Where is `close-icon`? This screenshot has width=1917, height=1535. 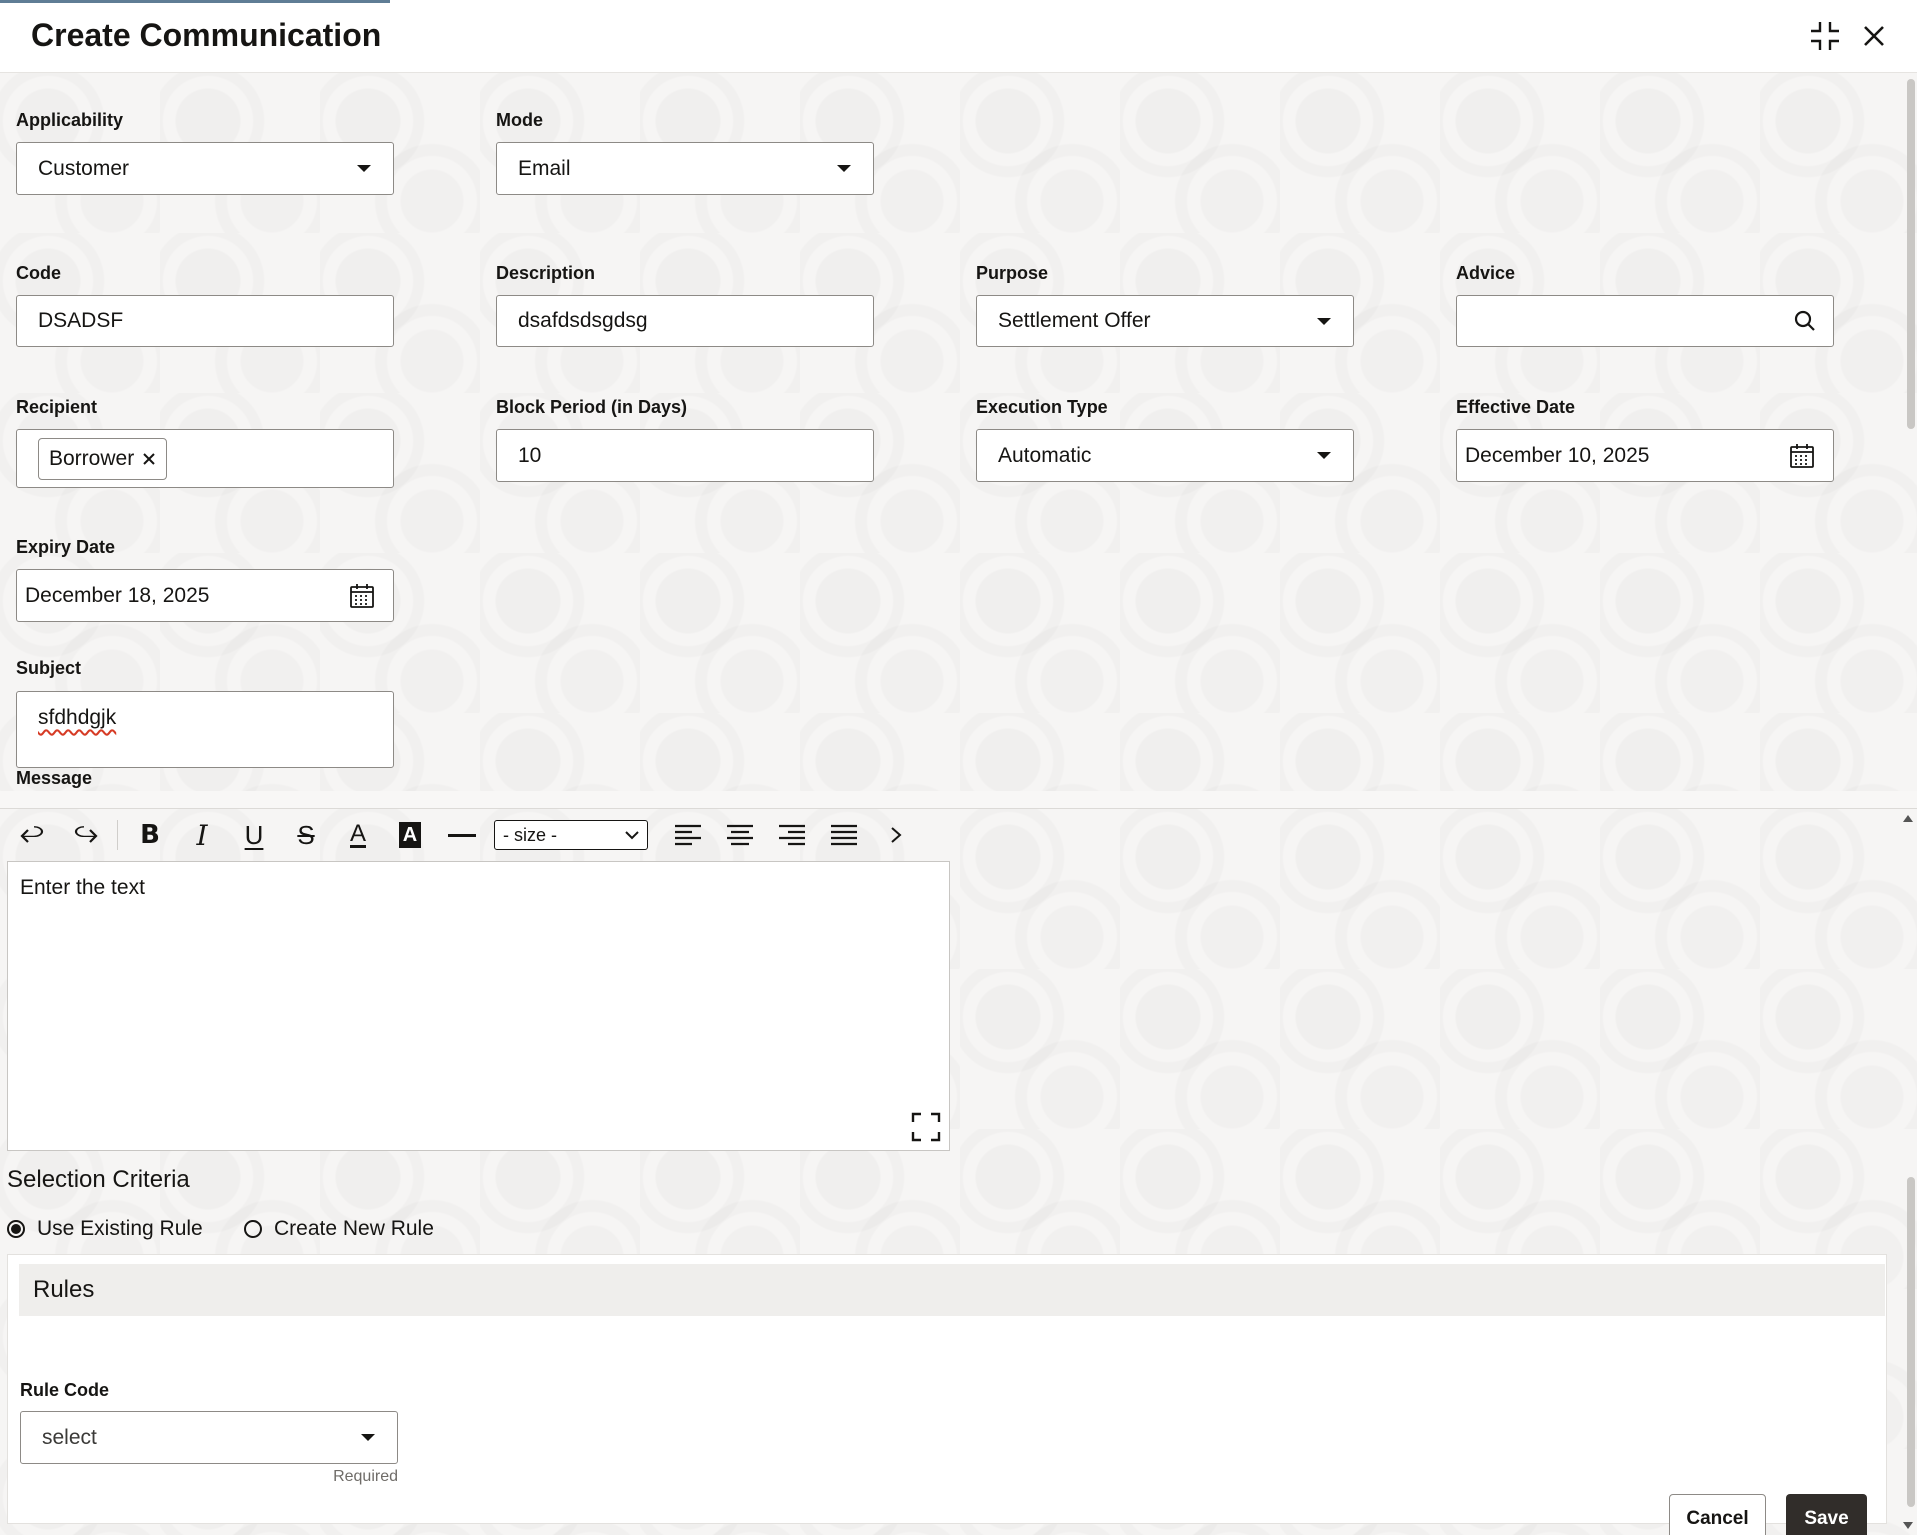
close-icon is located at coordinates (1874, 36).